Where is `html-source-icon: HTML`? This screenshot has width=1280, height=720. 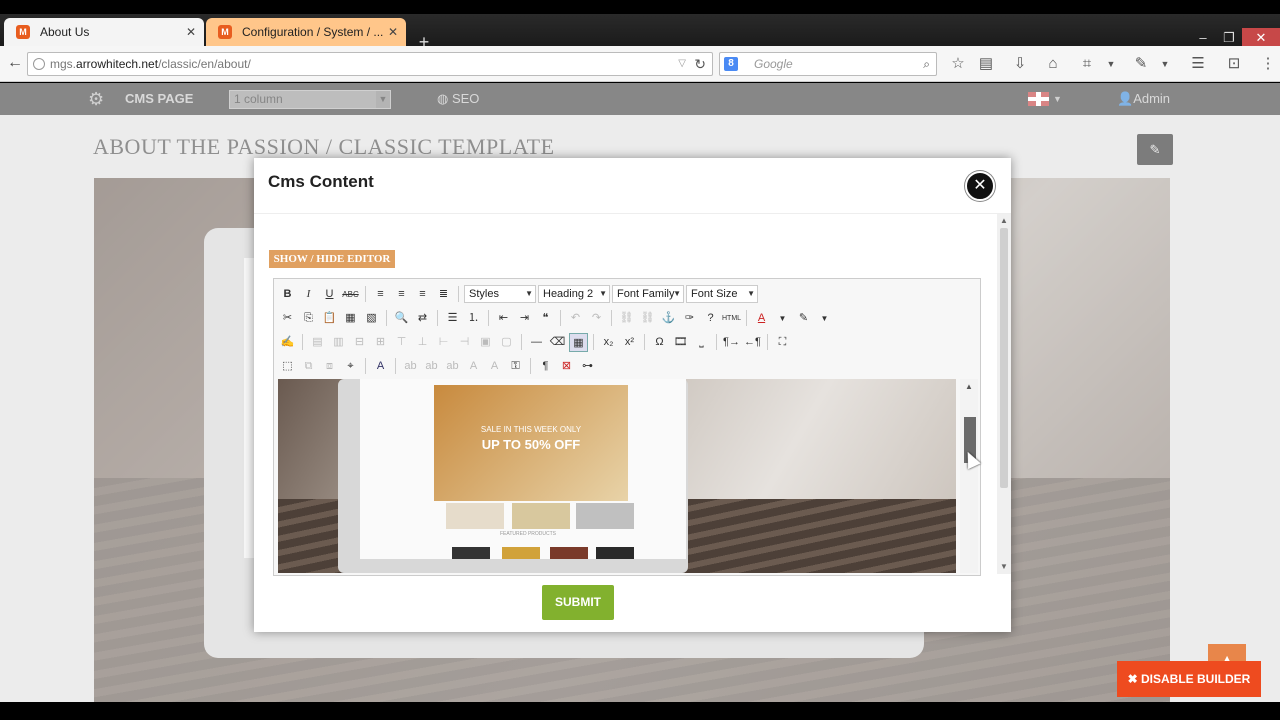 html-source-icon: HTML is located at coordinates (731, 318).